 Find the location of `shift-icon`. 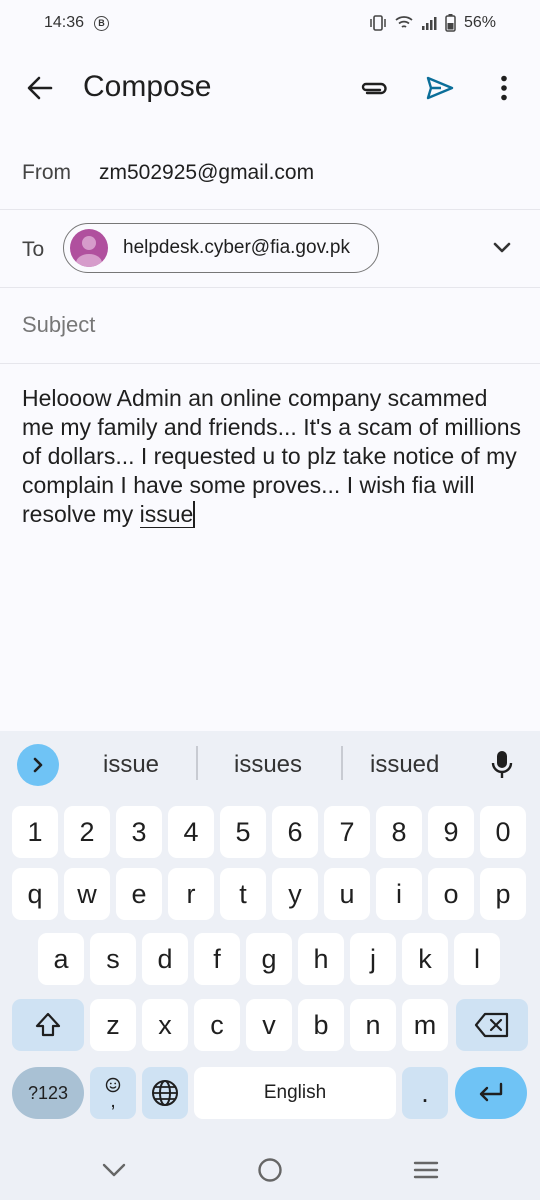

shift-icon is located at coordinates (48, 1024).